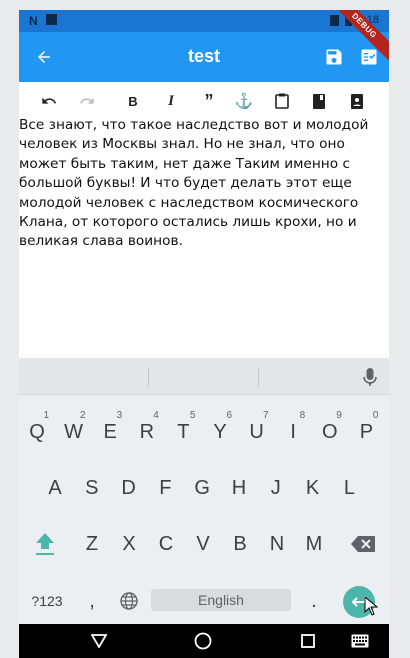  What do you see at coordinates (313, 488) in the screenshot?
I see `key-k: K` at bounding box center [313, 488].